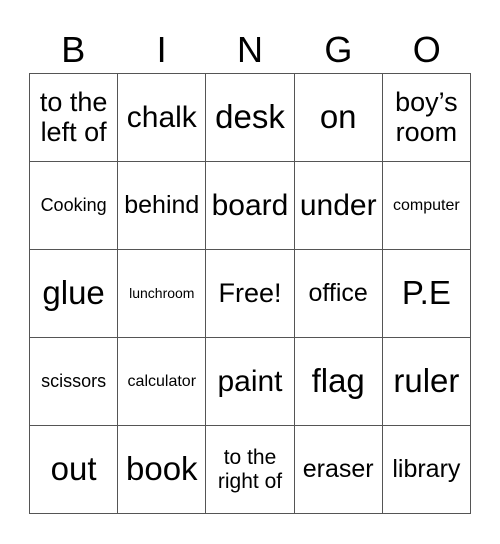 This screenshot has height=544, width=500. Describe the element at coordinates (74, 382) in the screenshot. I see `bingo-cell: scissors` at that location.